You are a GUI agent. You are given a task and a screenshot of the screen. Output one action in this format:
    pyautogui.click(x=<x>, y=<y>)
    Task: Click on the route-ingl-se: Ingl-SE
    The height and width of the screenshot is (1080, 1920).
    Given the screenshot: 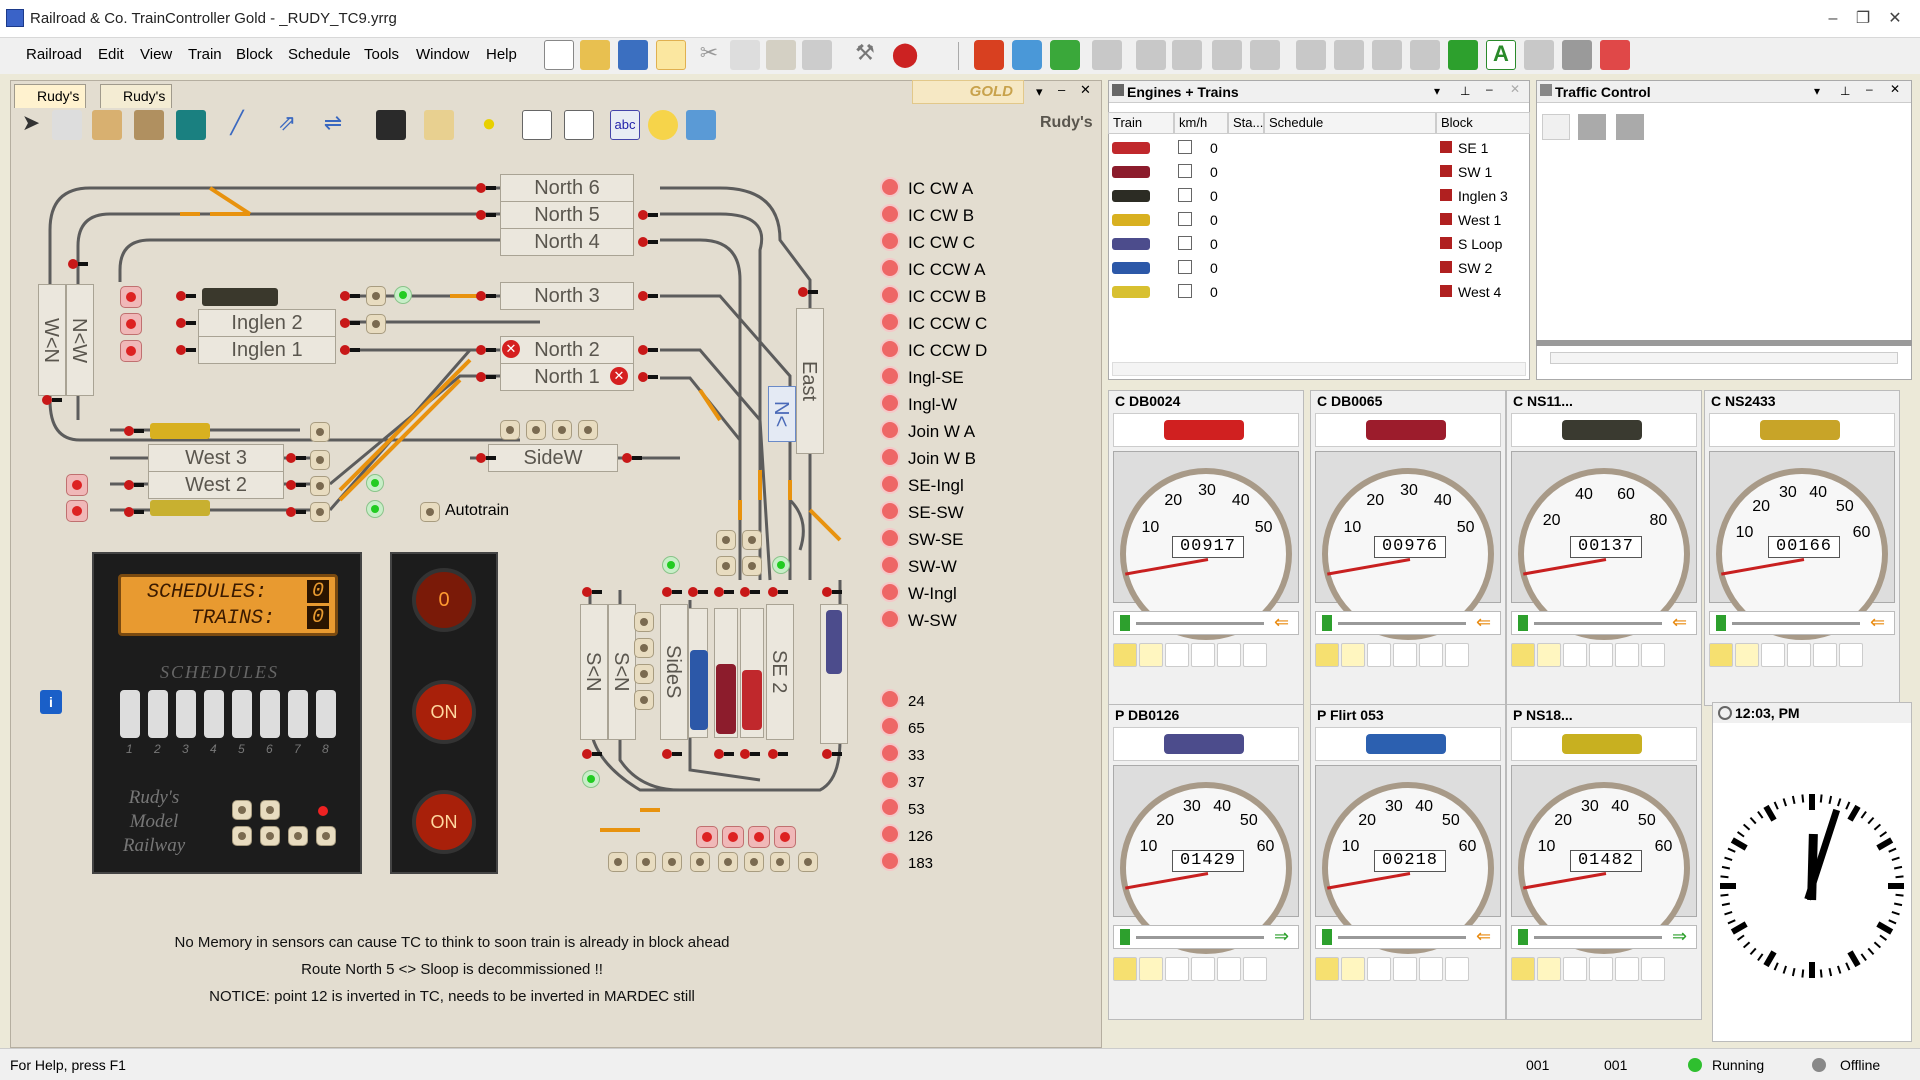 What is the action you would take?
    pyautogui.click(x=922, y=377)
    